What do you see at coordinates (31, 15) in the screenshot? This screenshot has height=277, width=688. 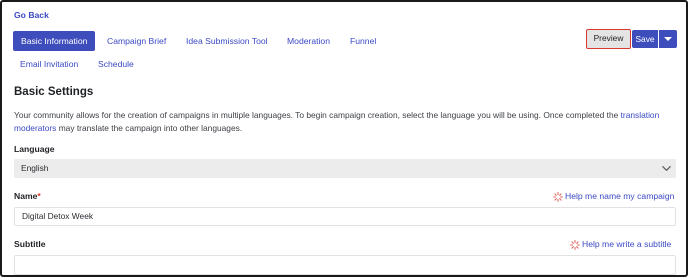 I see `go-back-link: Go Back` at bounding box center [31, 15].